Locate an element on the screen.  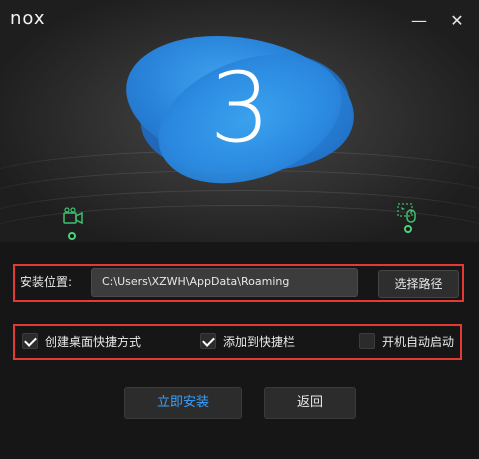
option-desktop-shortcut: 创建桌面快捷方式 is located at coordinates (81, 341).